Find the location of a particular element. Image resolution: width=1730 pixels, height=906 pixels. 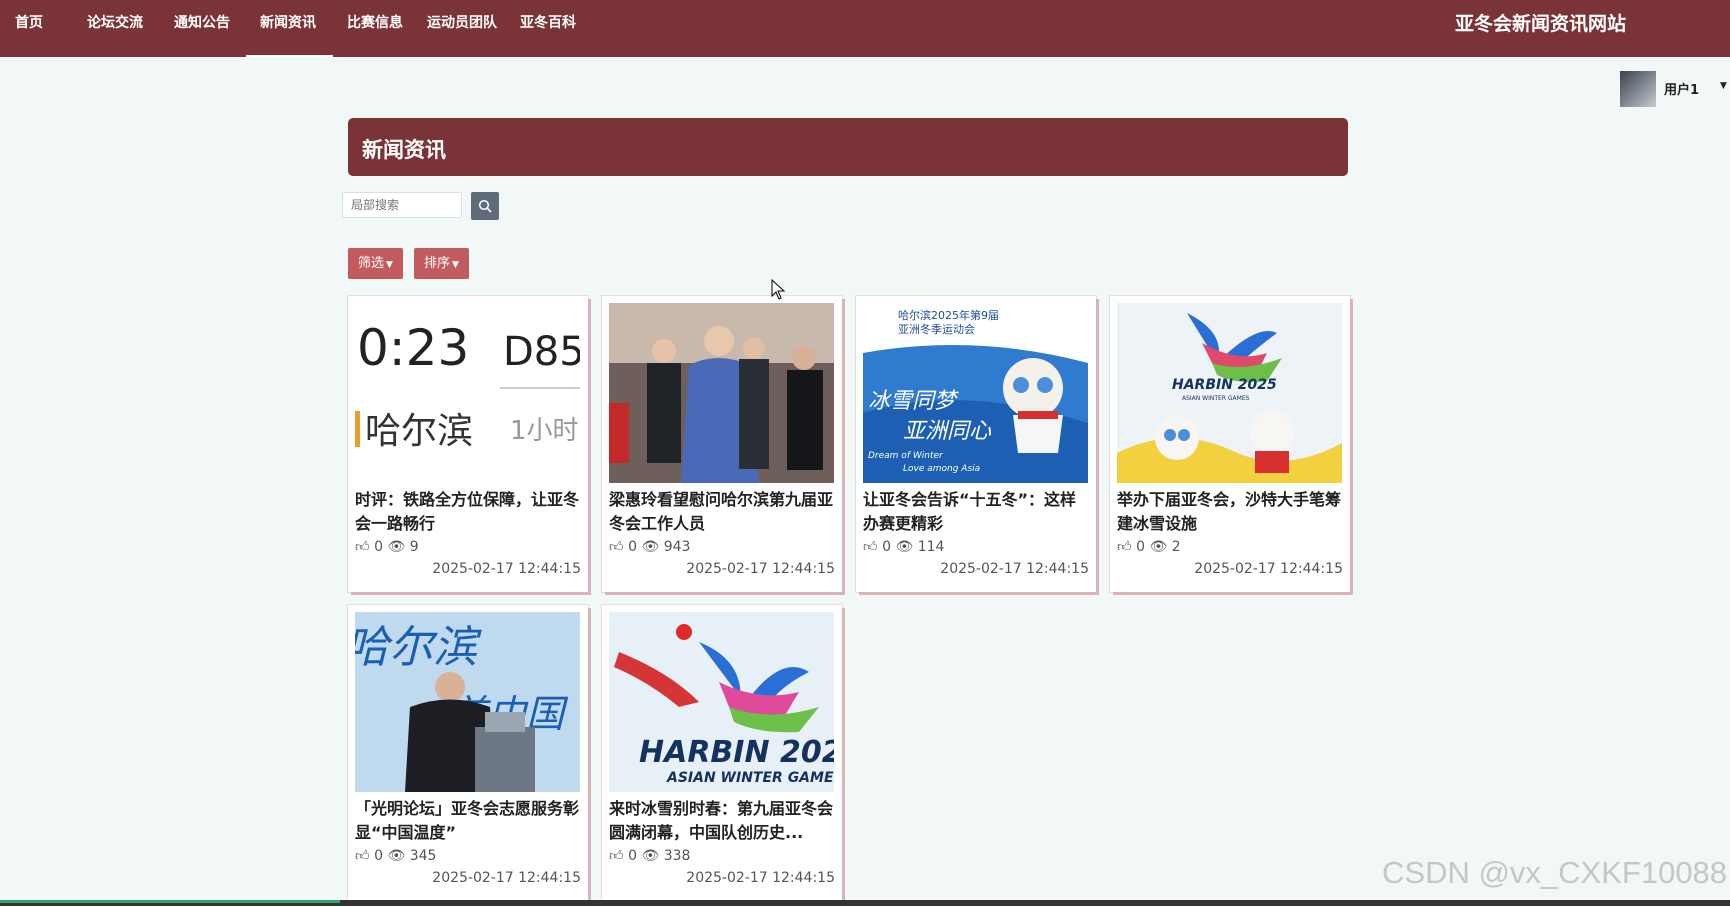

filter-label: 筛选 is located at coordinates (371, 263).